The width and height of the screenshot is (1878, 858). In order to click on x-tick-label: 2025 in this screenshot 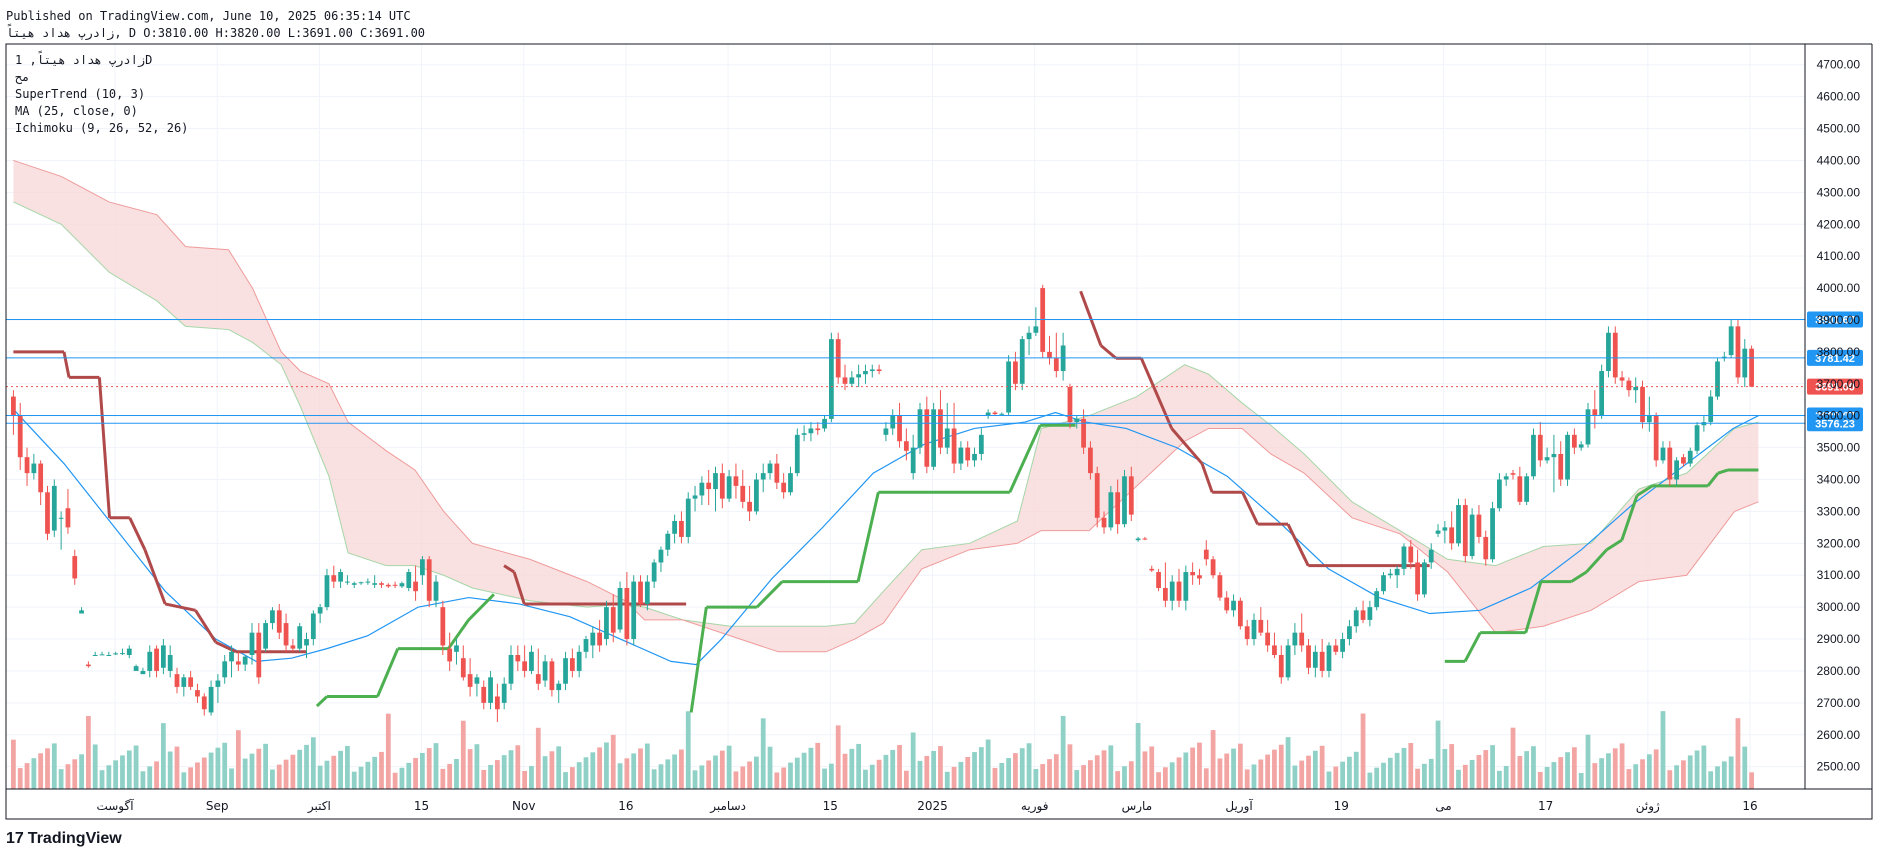, I will do `click(932, 806)`.